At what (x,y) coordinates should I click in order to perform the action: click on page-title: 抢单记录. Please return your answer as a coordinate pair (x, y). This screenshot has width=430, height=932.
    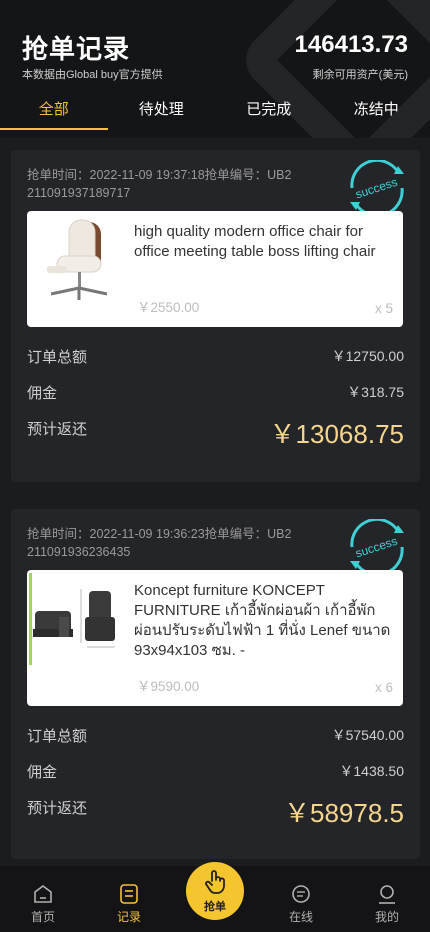
    Looking at the image, I should click on (76, 49).